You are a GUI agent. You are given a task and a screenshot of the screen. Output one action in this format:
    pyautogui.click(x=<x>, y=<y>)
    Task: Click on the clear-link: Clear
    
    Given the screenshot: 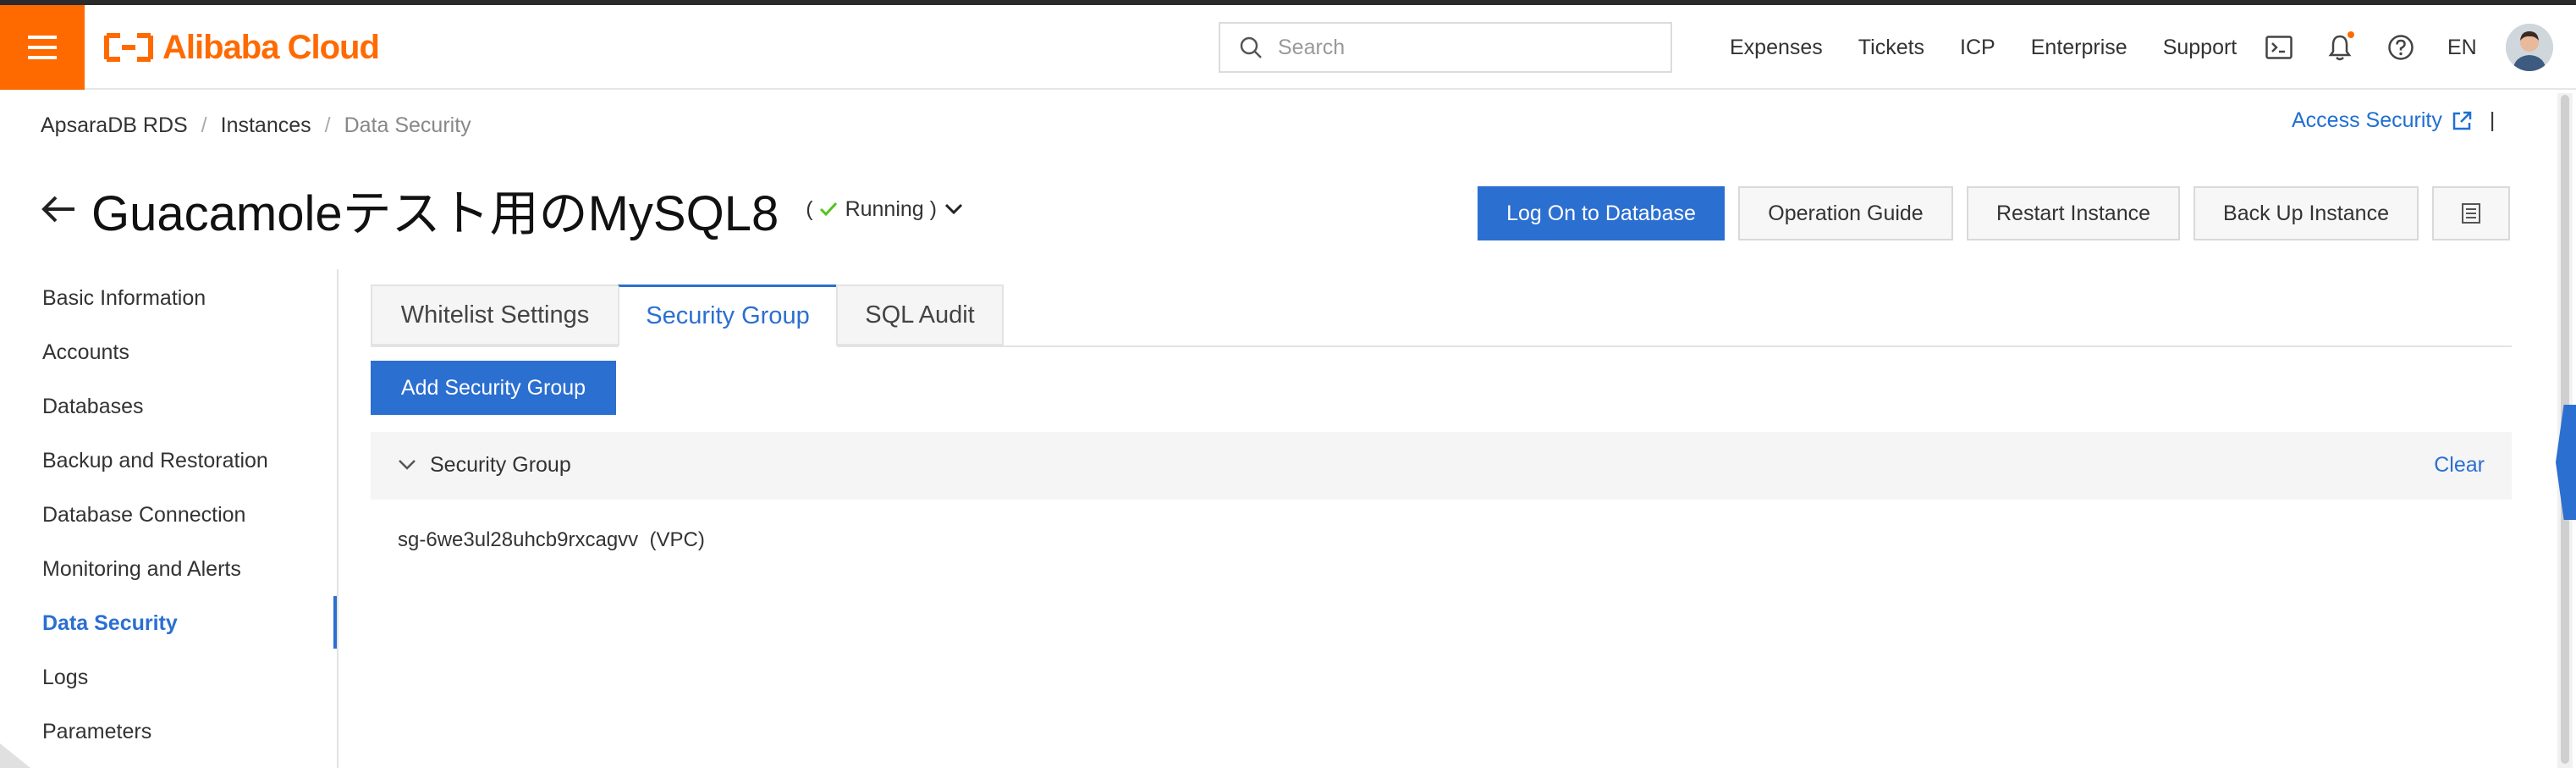 What is the action you would take?
    pyautogui.click(x=2459, y=465)
    